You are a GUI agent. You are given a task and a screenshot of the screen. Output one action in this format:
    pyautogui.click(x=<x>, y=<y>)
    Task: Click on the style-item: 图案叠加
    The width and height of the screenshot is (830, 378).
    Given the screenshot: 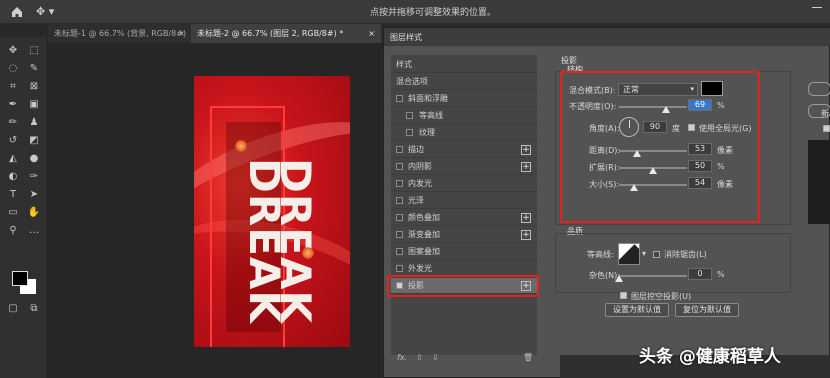 What is the action you would take?
    pyautogui.click(x=464, y=252)
    